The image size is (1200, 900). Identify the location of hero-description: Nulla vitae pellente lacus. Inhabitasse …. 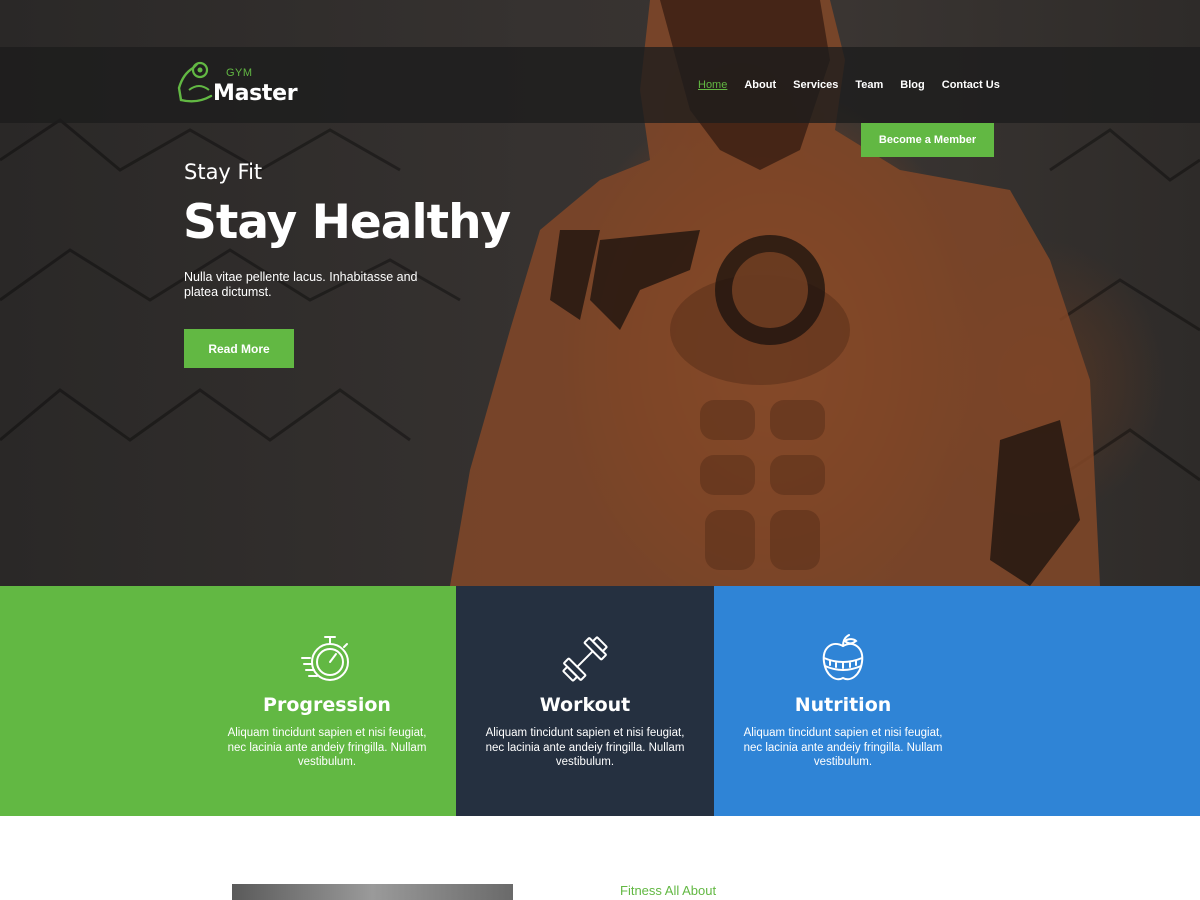
(301, 284).